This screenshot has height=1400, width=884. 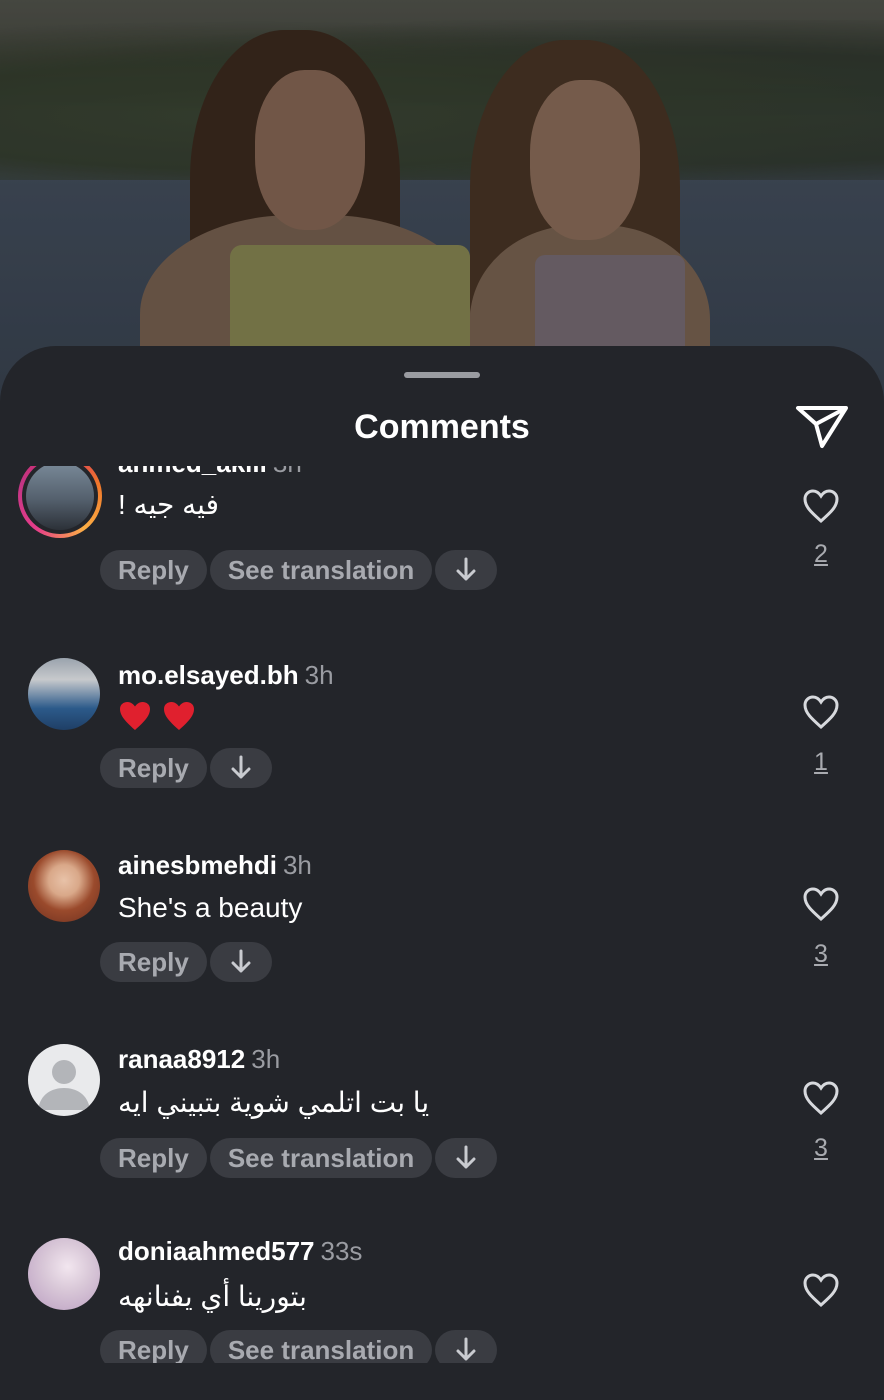 I want to click on drag-handle, so click(x=442, y=375).